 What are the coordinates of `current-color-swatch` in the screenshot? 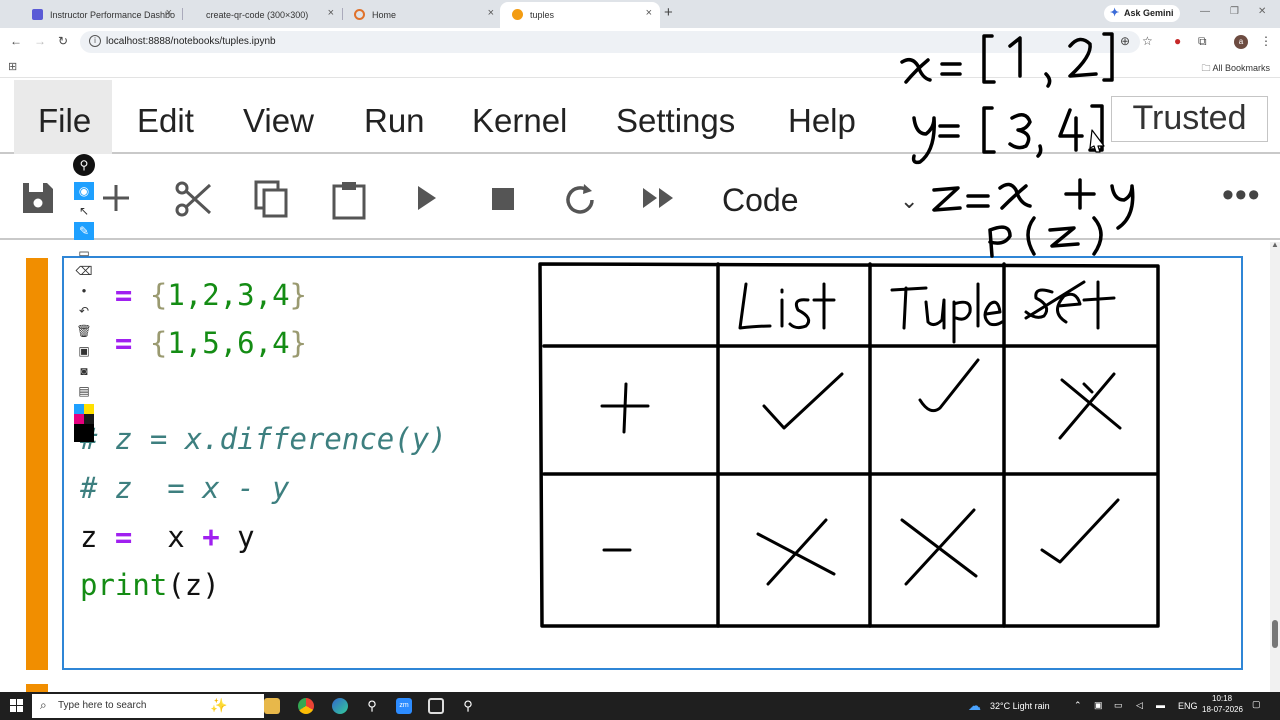 It's located at (84, 433).